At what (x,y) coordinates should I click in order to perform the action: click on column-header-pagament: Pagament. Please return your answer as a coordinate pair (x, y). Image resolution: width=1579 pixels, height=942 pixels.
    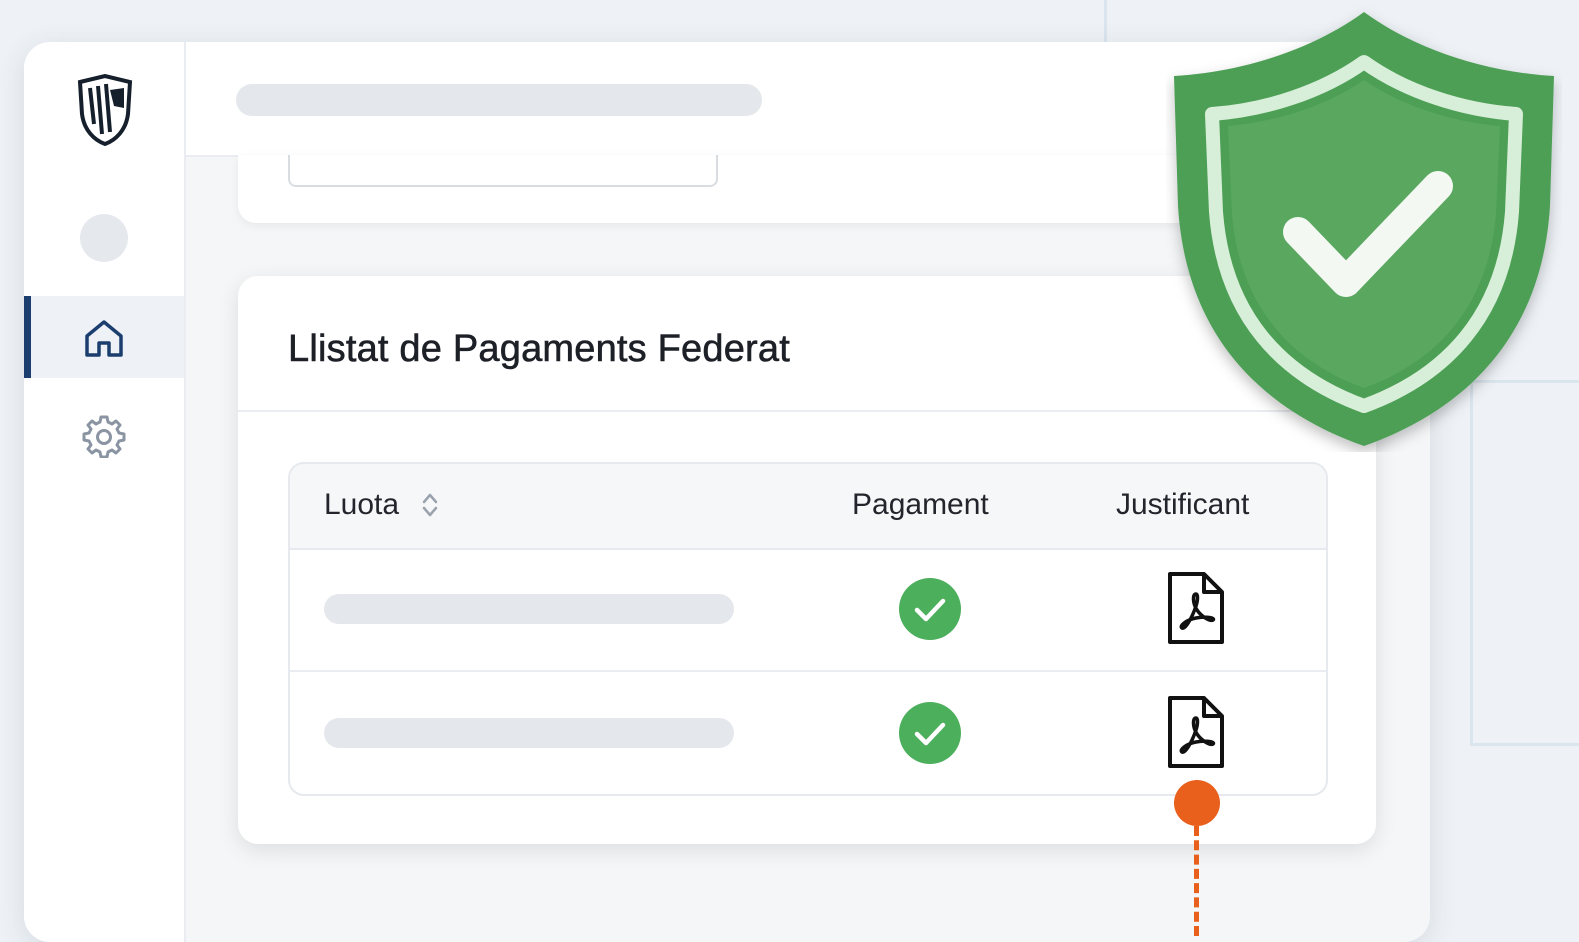
    Looking at the image, I should click on (920, 504).